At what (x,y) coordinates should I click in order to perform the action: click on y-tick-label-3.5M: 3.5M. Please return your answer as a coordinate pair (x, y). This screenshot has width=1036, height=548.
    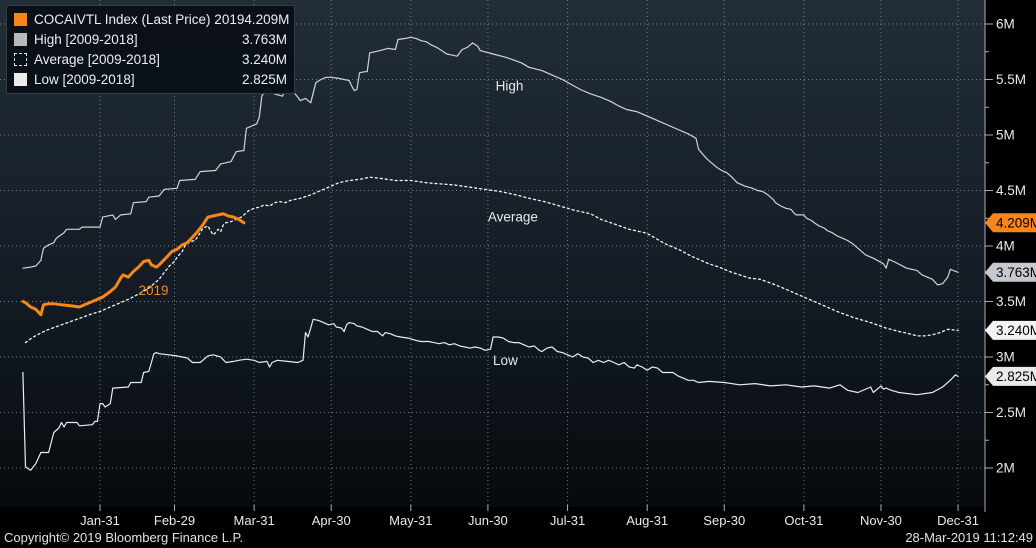
    Looking at the image, I should click on (1011, 301).